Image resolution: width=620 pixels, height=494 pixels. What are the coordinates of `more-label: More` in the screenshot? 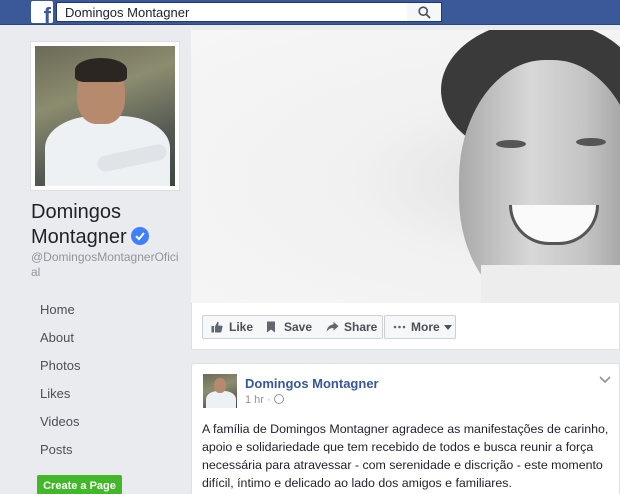 It's located at (425, 327).